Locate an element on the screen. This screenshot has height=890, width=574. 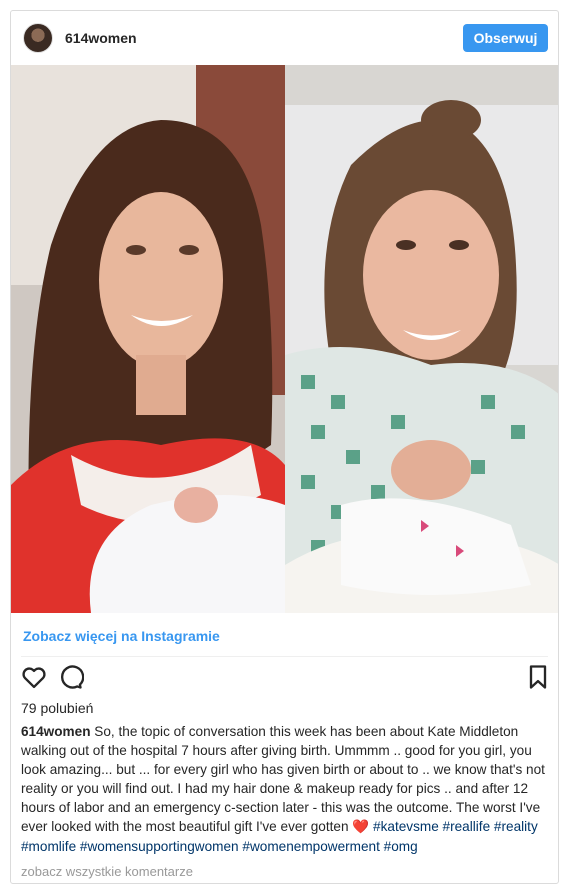
view-all-comments-link: zobacz wszystkie komentarze is located at coordinates (107, 871).